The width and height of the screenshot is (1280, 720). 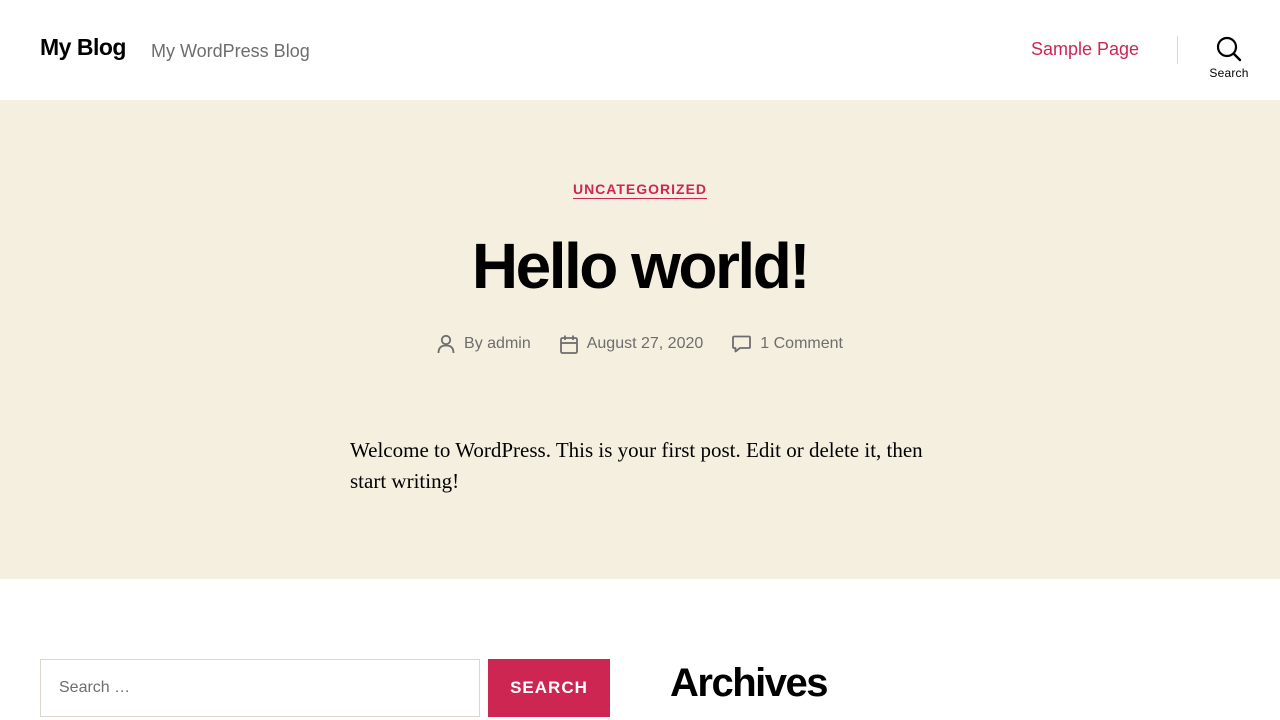 What do you see at coordinates (742, 344) in the screenshot?
I see `comment-icon` at bounding box center [742, 344].